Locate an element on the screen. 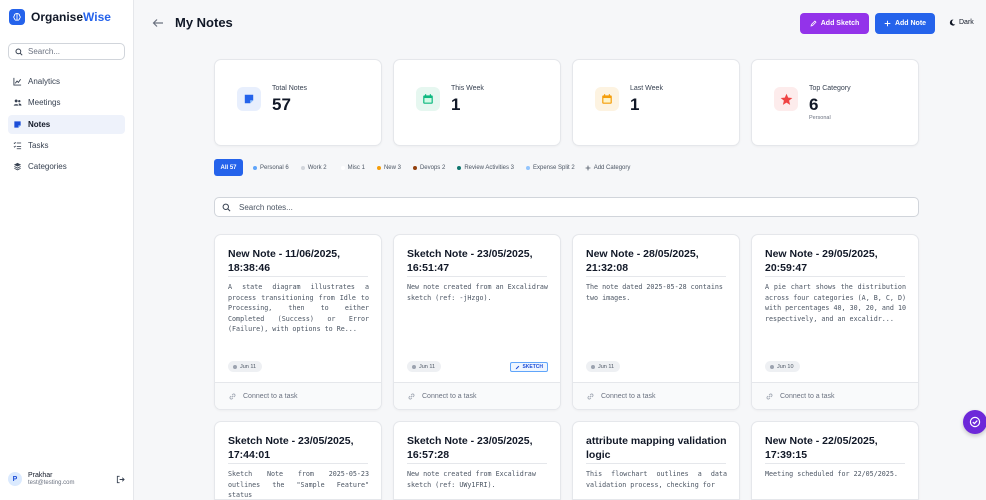  brand: OrganiseWise is located at coordinates (60, 17).